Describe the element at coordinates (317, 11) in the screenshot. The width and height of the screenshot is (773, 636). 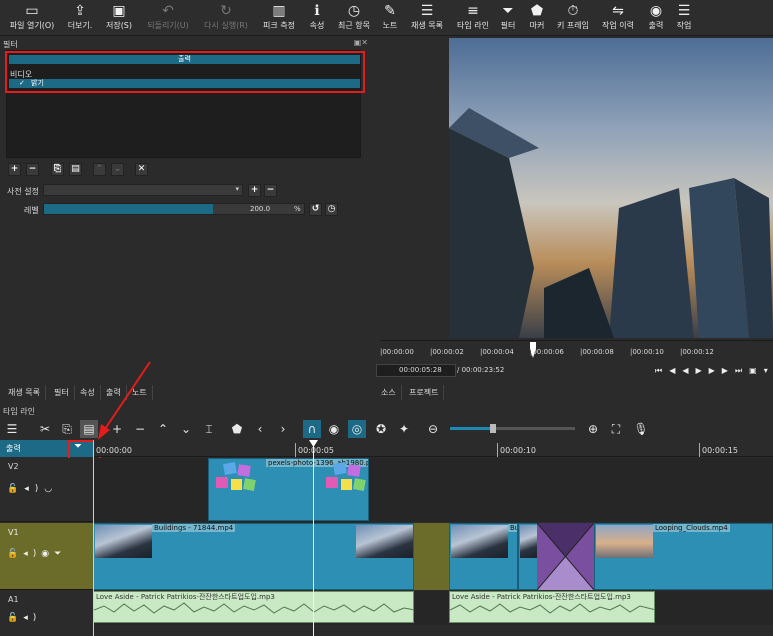
I see `info-icon: ℹ` at that location.